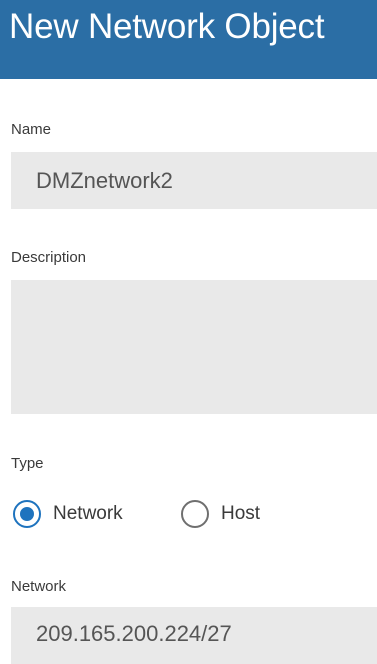  Describe the element at coordinates (88, 513) in the screenshot. I see `type-option-network-label: Network` at that location.